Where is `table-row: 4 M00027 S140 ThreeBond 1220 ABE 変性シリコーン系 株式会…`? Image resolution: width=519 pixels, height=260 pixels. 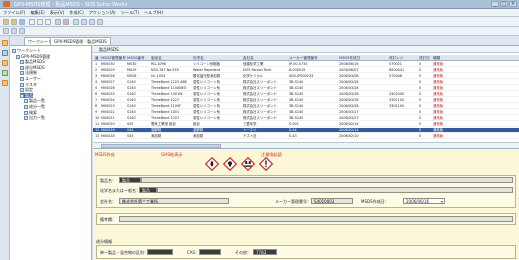
table-row: 4 M00027 S140 ThreeBond 1220 ABE 変性シリコーン系 株式会… is located at coordinates (306, 82).